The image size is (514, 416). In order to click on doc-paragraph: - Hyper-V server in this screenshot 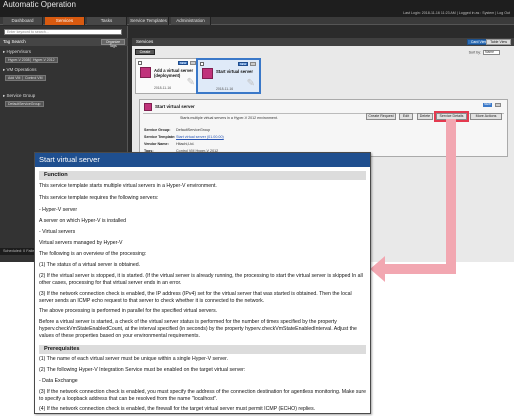, I will do `click(58, 210)`.